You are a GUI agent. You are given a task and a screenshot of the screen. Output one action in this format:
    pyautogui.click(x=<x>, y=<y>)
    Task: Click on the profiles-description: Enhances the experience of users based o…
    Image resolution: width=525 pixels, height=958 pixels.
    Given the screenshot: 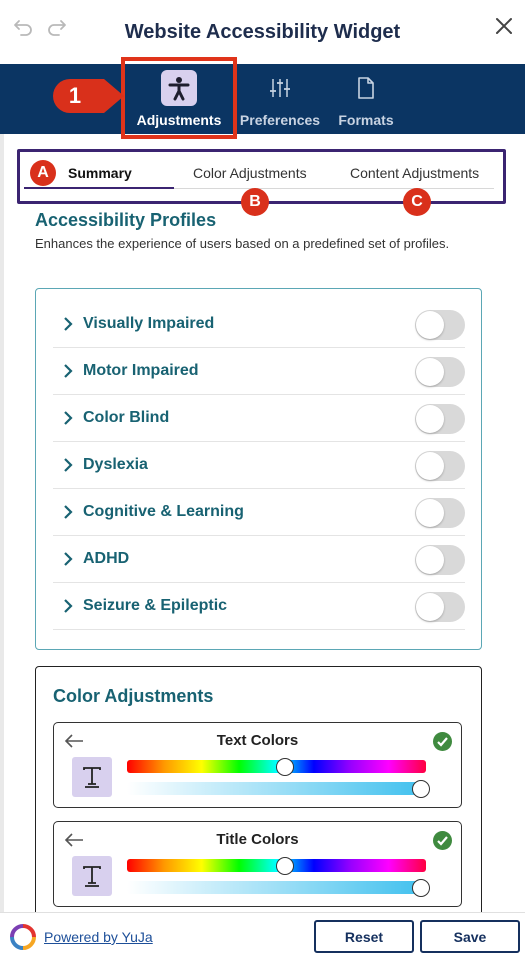 What is the action you would take?
    pyautogui.click(x=242, y=243)
    